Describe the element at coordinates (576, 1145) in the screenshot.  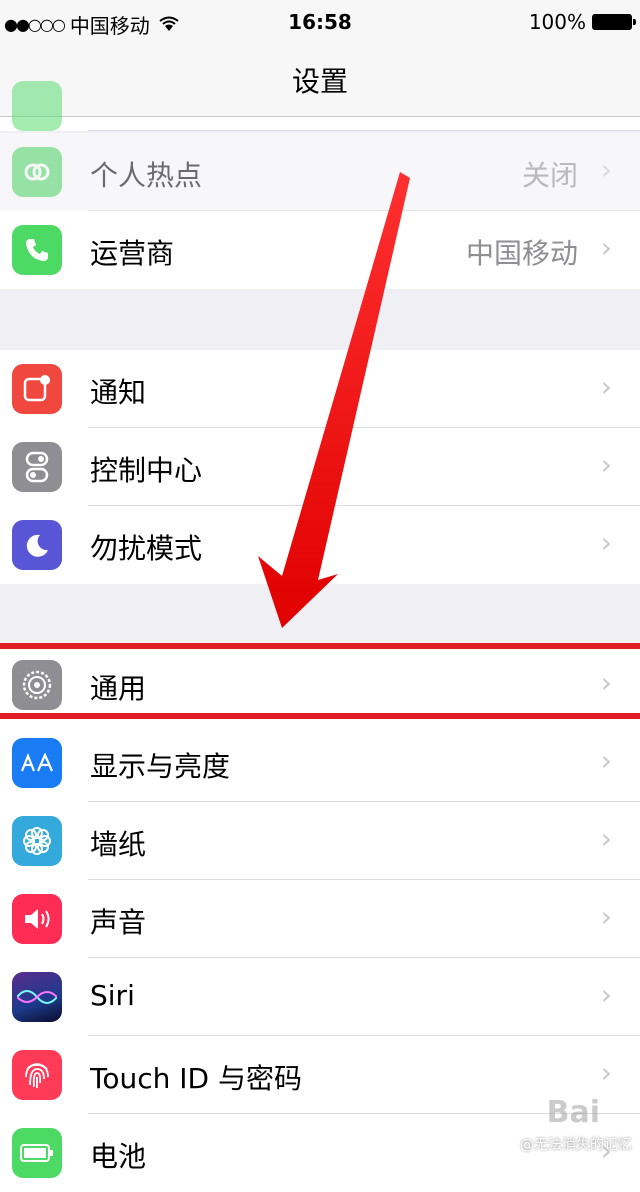
I see `author-watermark: @无法消失的记忆` at that location.